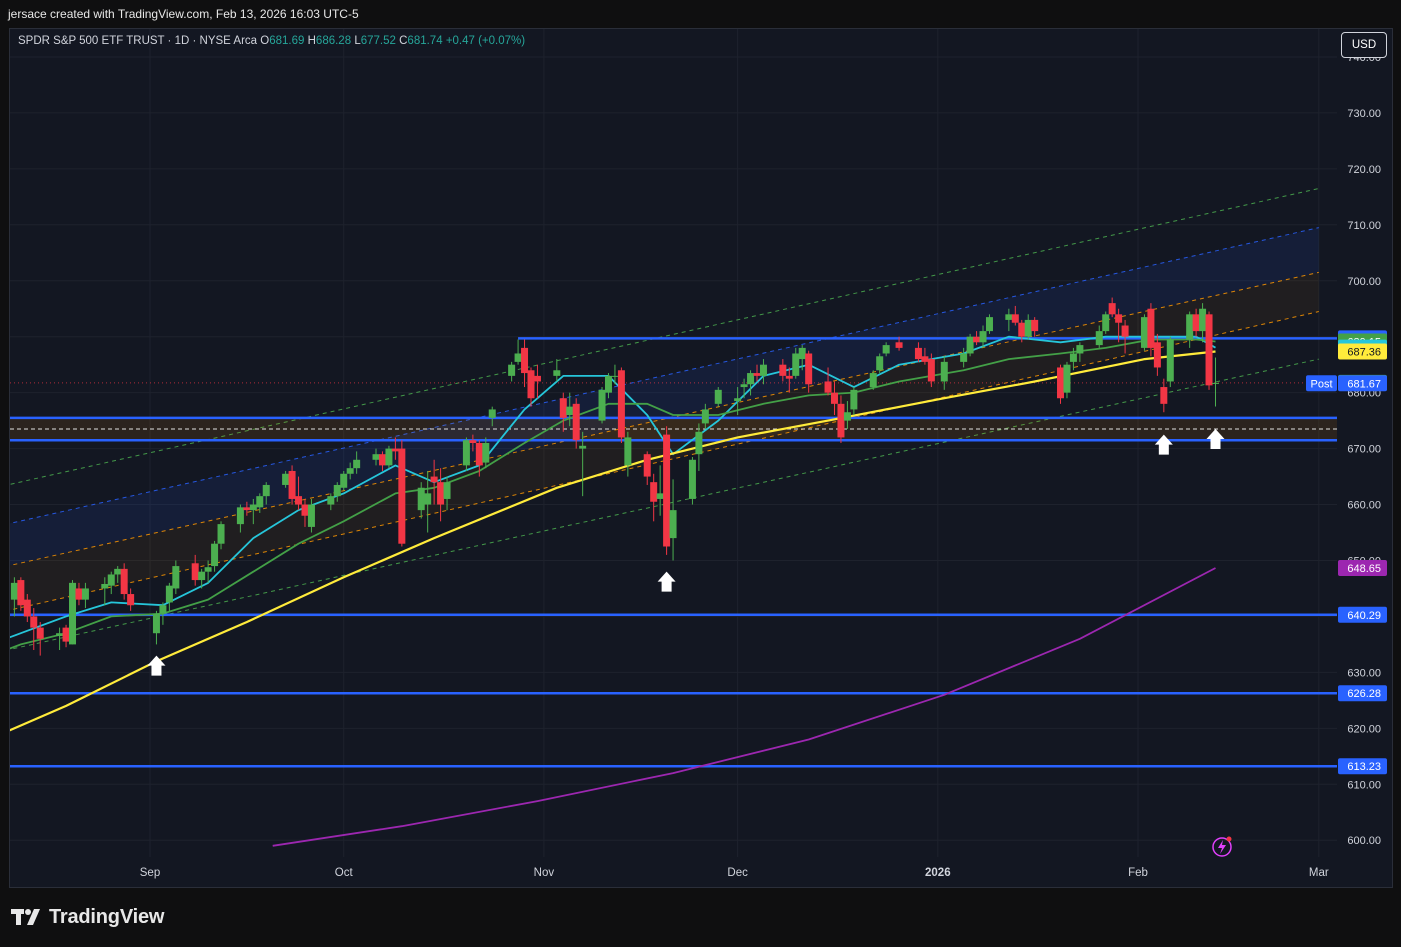  Describe the element at coordinates (182, 41) in the screenshot. I see `symbol-interval: 1D` at that location.